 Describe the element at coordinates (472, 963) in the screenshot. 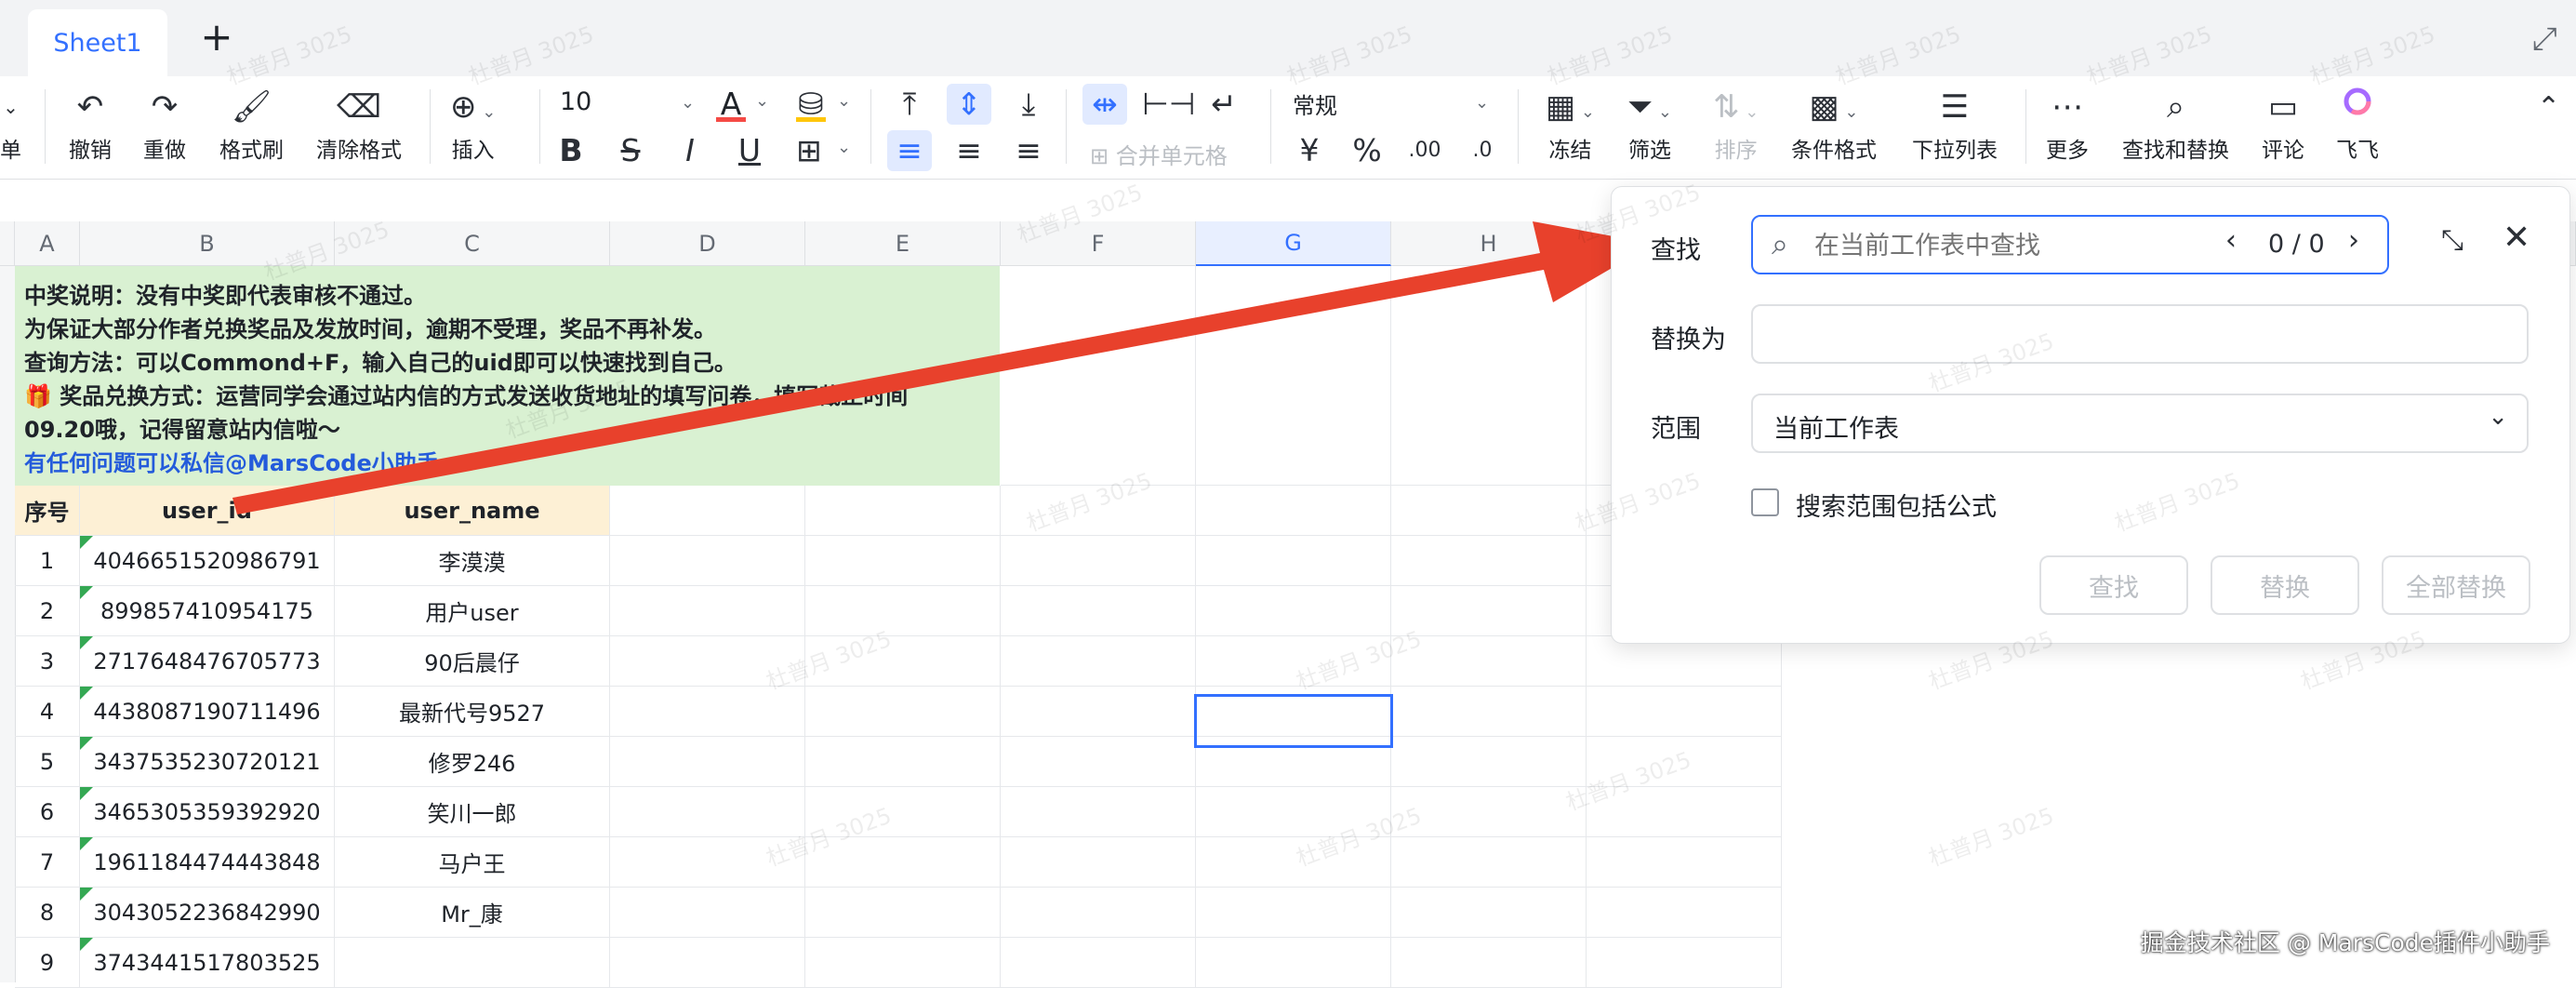

I see `user-name-cell` at that location.